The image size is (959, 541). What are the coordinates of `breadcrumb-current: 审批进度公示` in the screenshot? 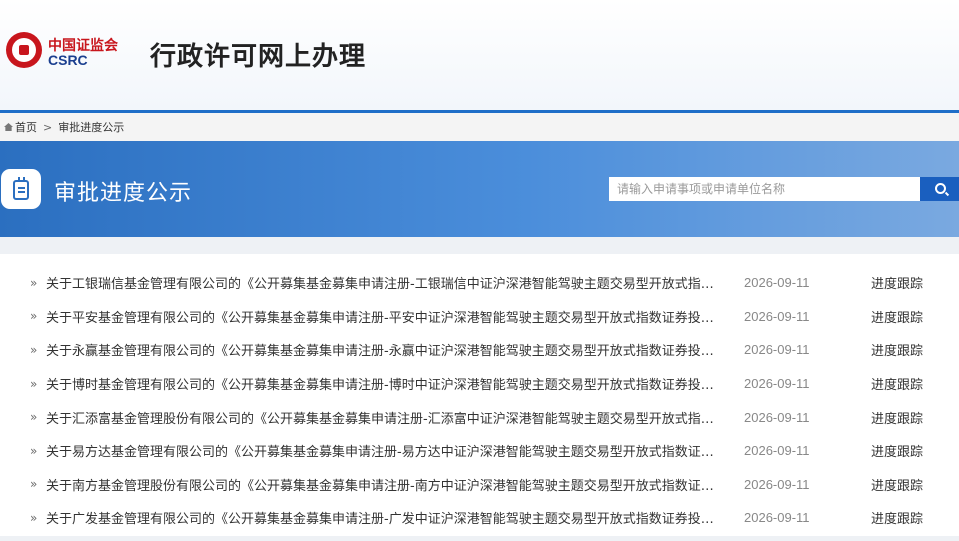 It's located at (91, 127).